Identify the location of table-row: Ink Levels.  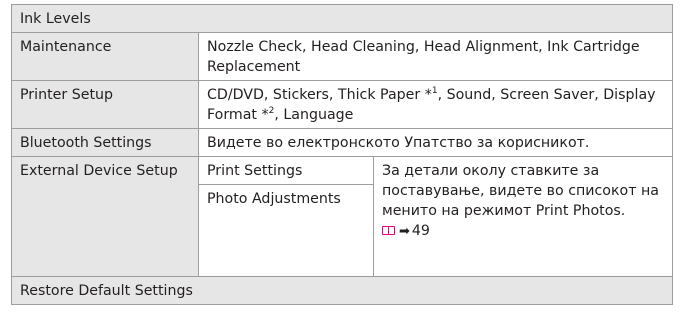
(342, 18).